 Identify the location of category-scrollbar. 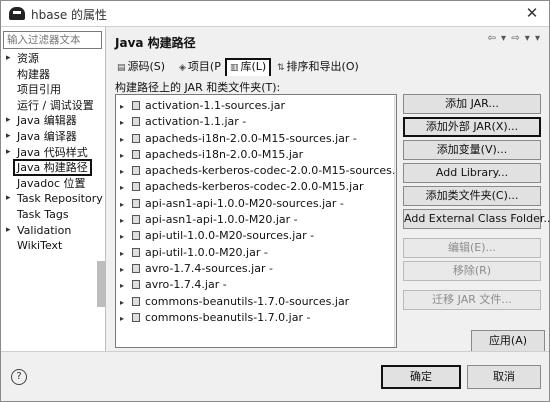
(101, 284).